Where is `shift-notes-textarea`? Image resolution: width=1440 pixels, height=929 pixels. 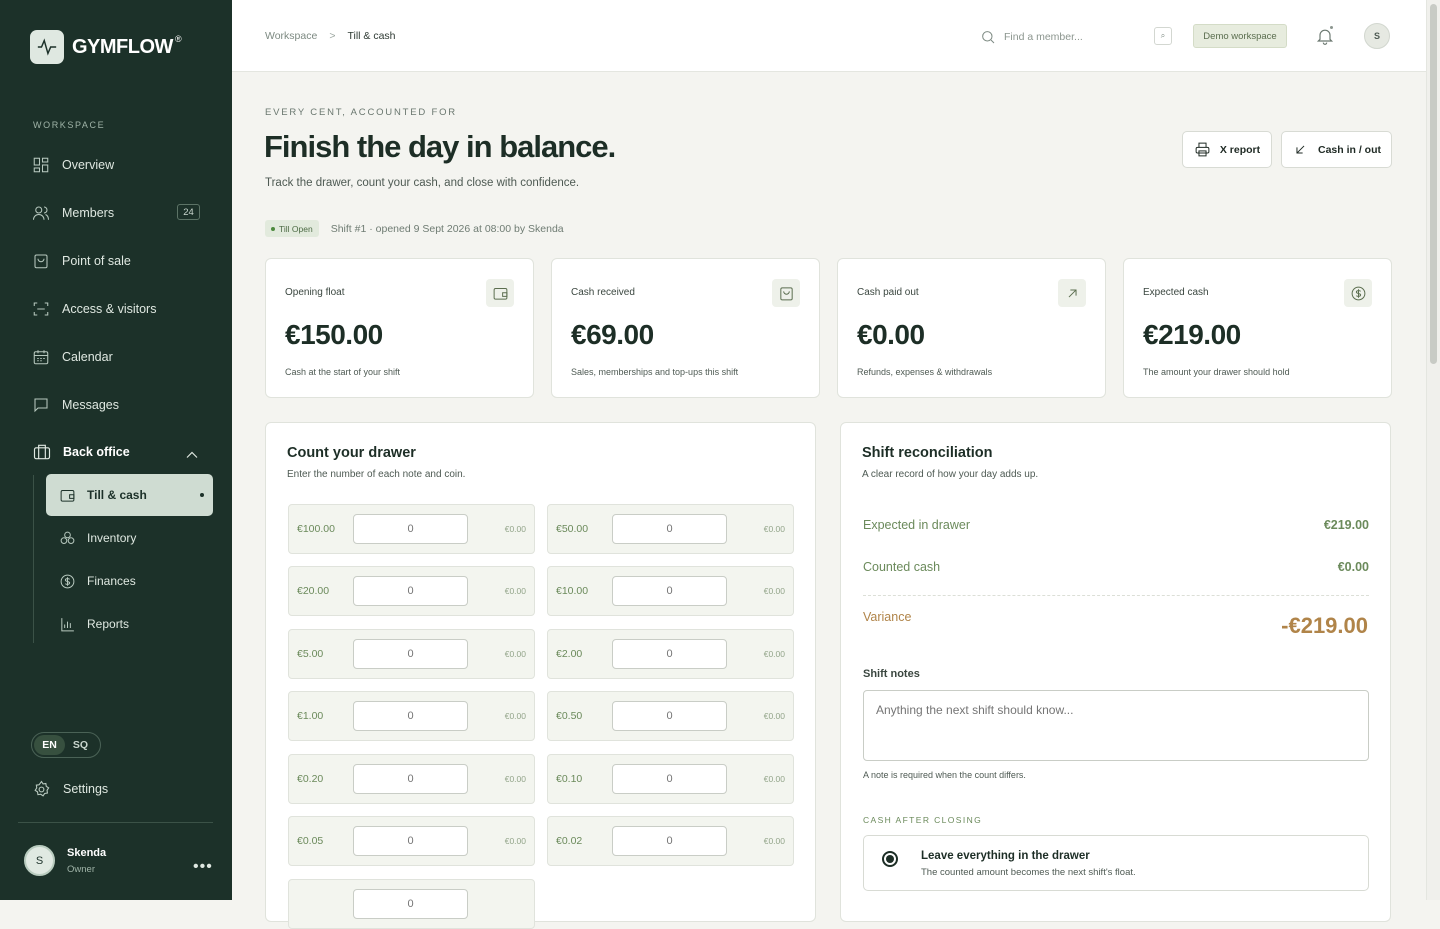 shift-notes-textarea is located at coordinates (1116, 725).